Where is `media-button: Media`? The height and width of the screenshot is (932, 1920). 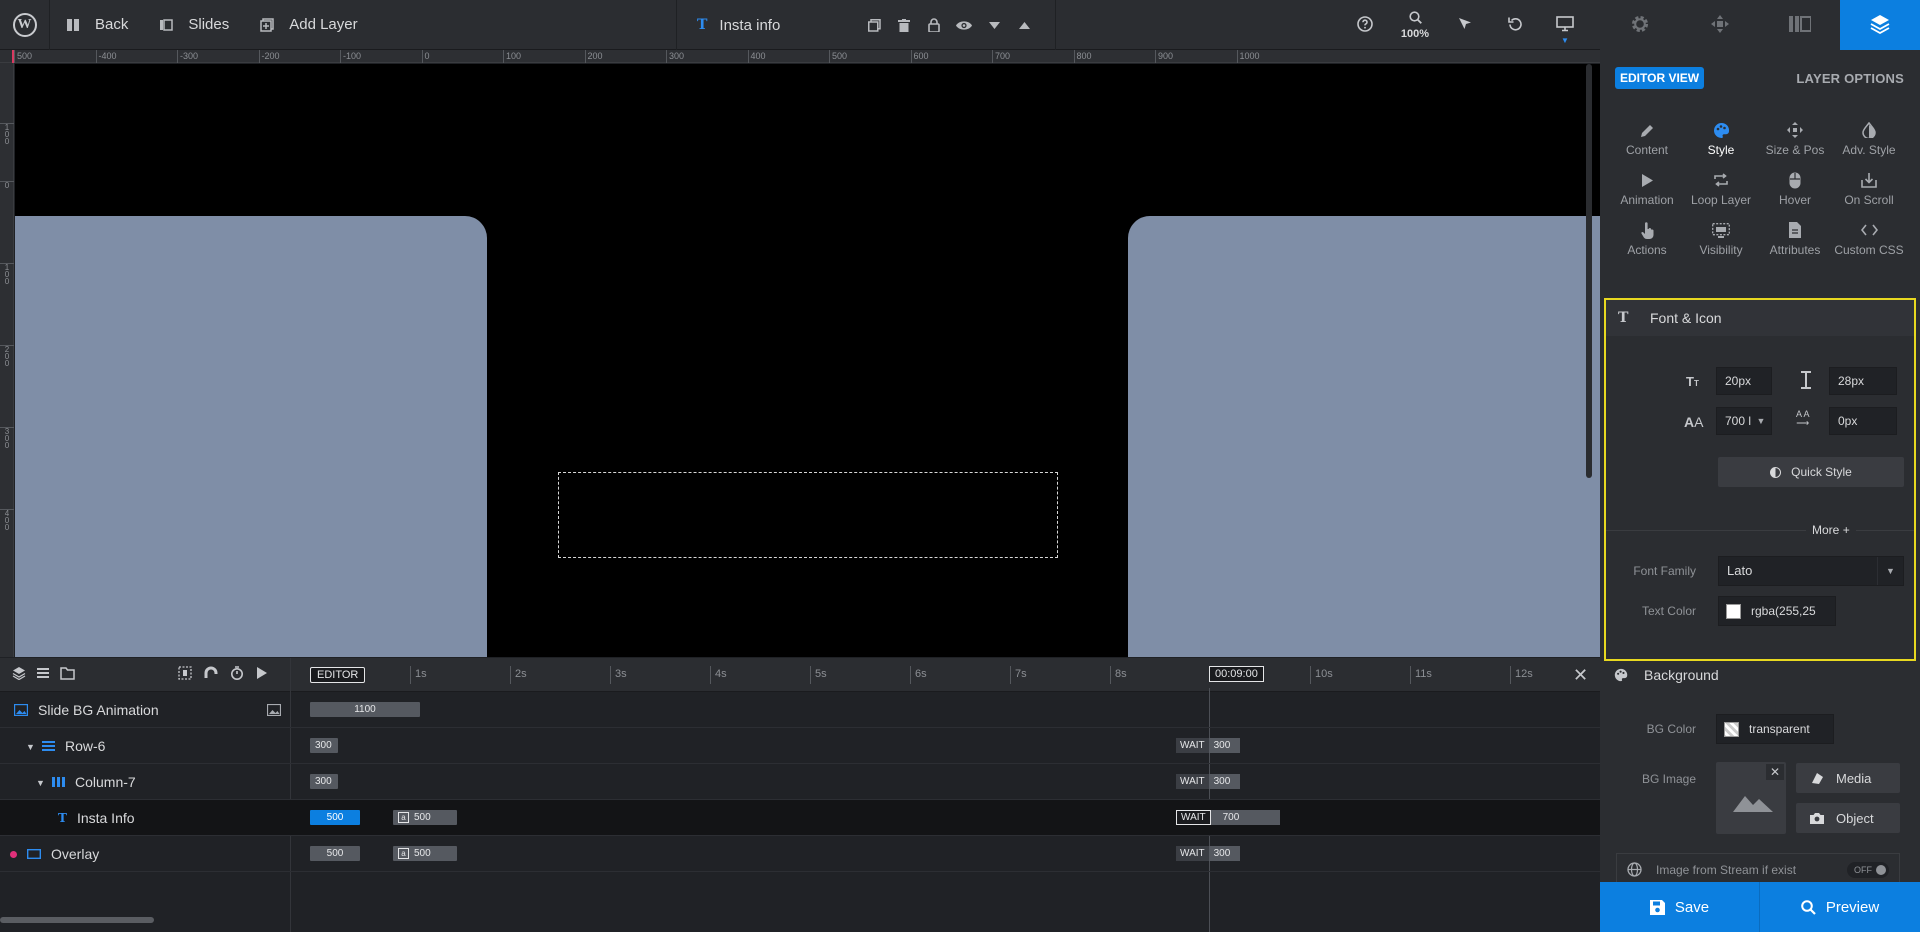
media-button: Media is located at coordinates (1848, 778).